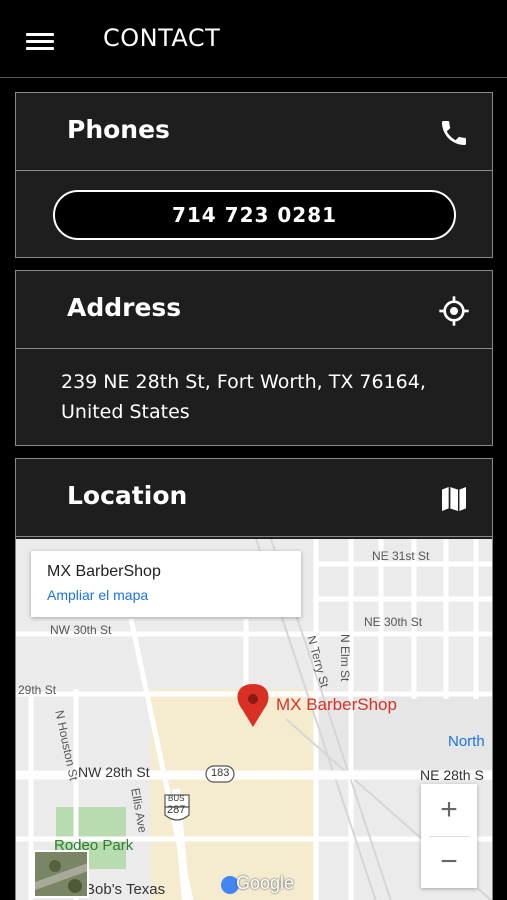  Describe the element at coordinates (253, 39) in the screenshot. I see `top-bar: CONTACT` at that location.